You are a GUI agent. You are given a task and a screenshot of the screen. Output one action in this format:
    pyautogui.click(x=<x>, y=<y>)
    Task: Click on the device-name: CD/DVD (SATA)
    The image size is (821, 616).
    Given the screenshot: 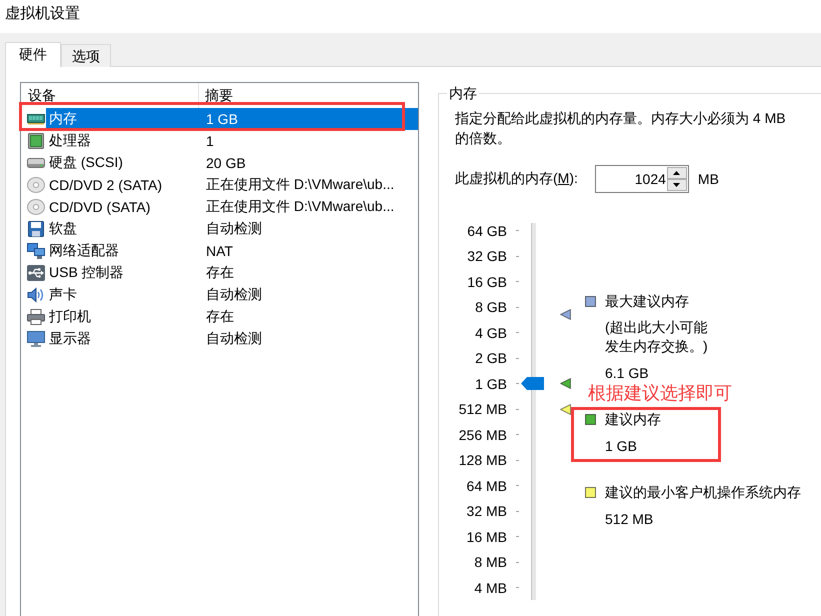 What is the action you would take?
    pyautogui.click(x=100, y=207)
    